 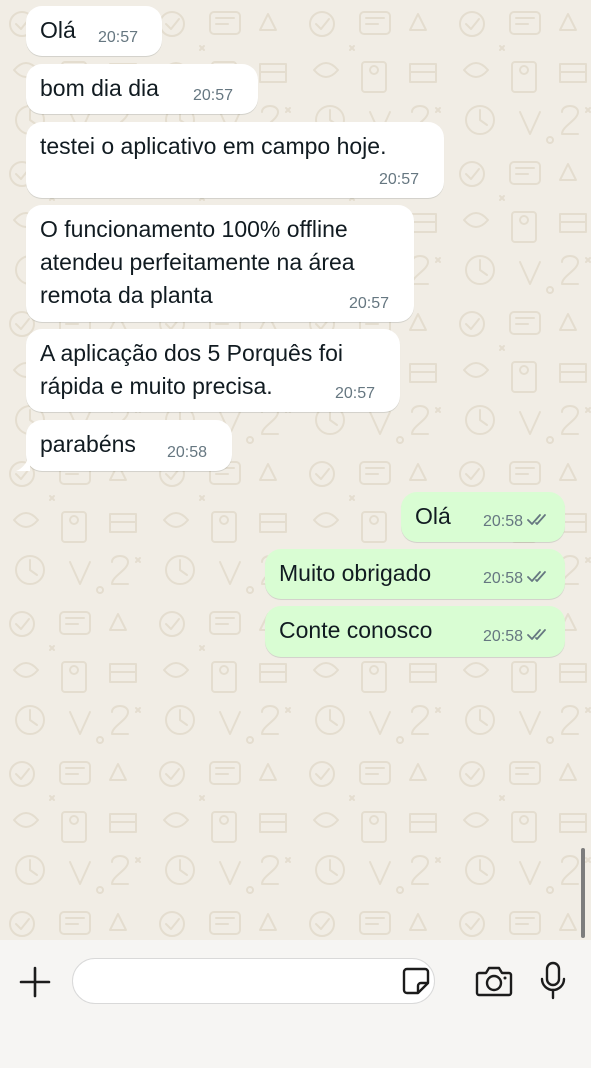 What do you see at coordinates (35, 982) in the screenshot?
I see `plus-icon` at bounding box center [35, 982].